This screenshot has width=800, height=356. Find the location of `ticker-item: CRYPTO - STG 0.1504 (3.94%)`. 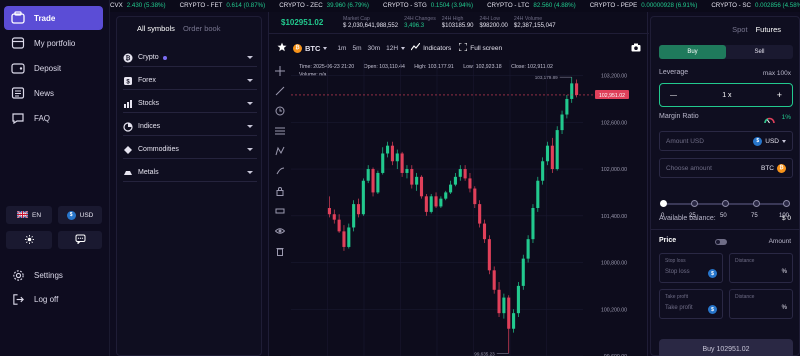

ticker-item: CRYPTO - STG 0.1504 (3.94%) is located at coordinates (428, 5).